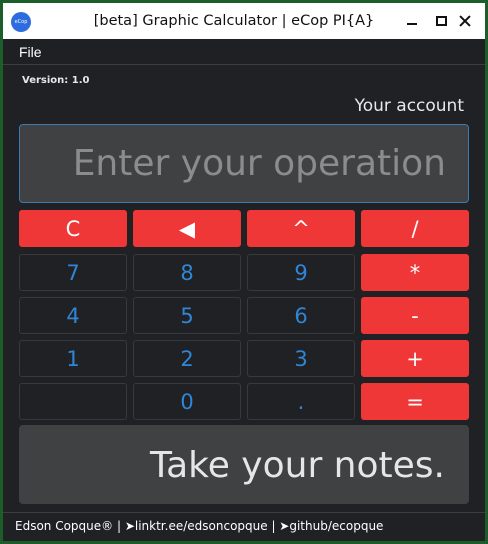 This screenshot has height=544, width=488. What do you see at coordinates (442, 21) in the screenshot?
I see `maximize-icon` at bounding box center [442, 21].